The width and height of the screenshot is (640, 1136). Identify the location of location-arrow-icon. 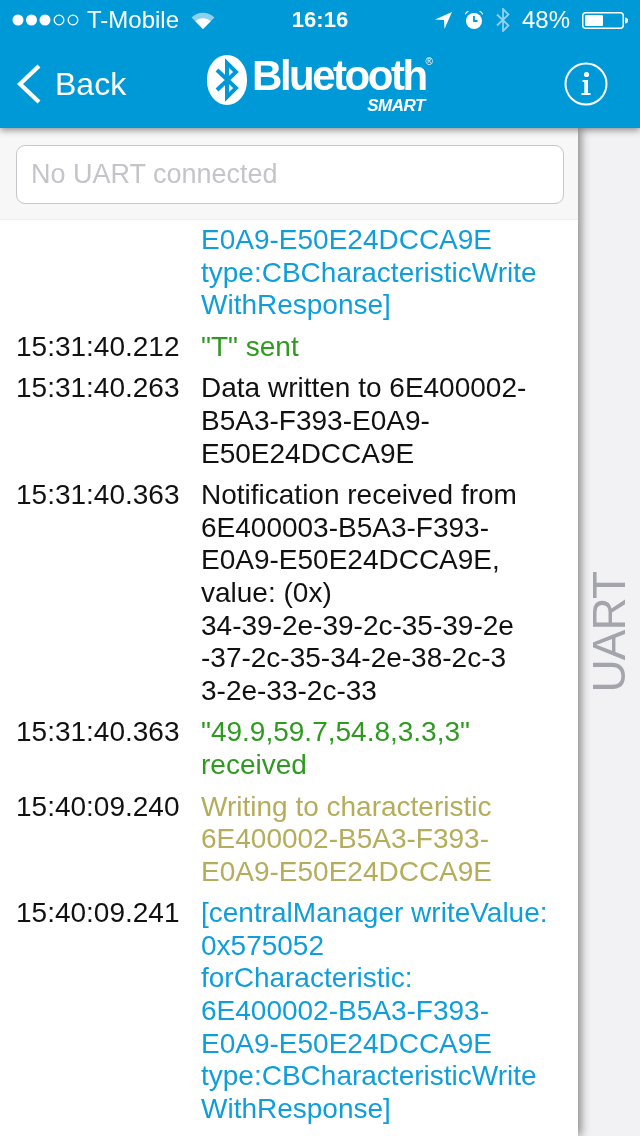
(443, 20).